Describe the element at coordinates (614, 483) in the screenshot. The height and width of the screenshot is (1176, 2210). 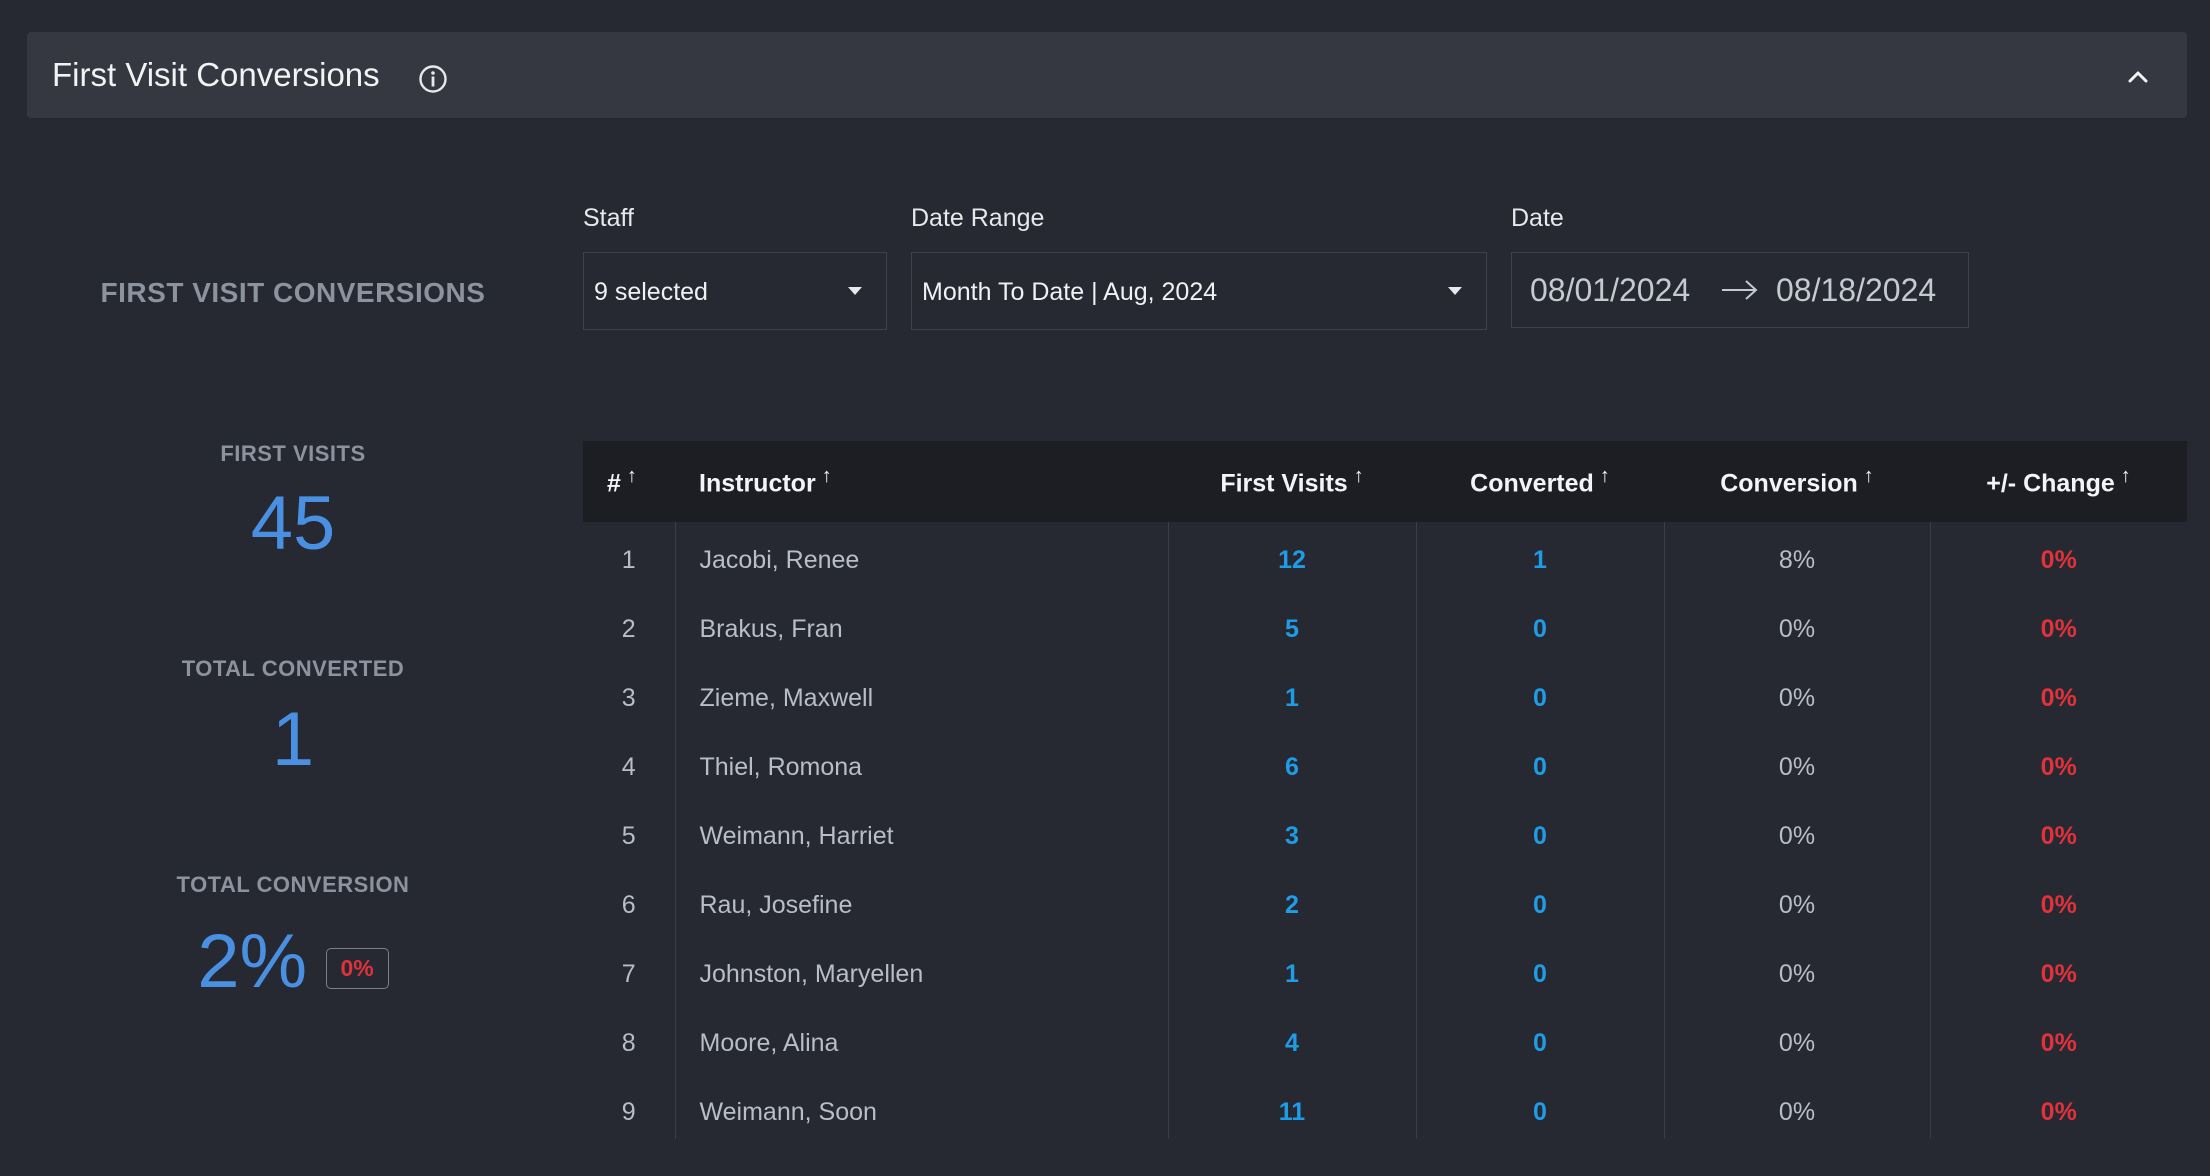
I see `column-header-label: #` at that location.